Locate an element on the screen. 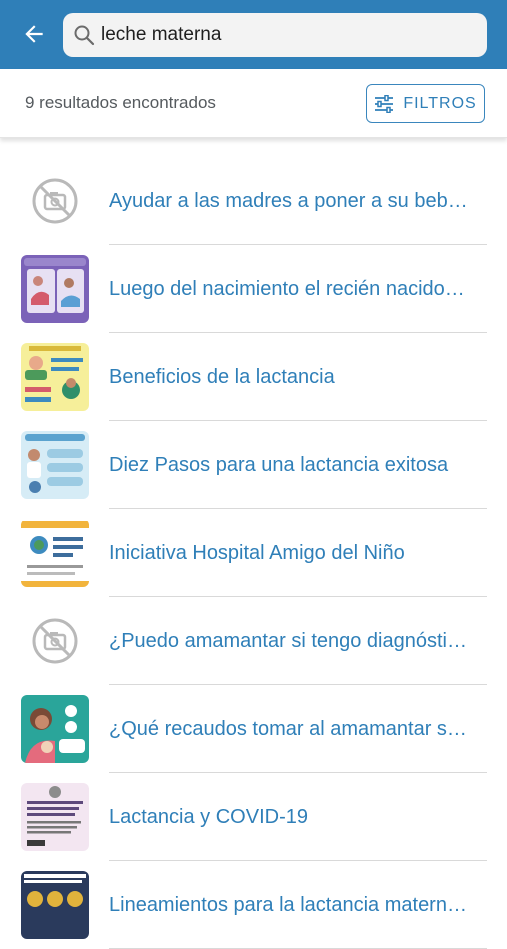 The height and width of the screenshot is (949, 507). yellow-infographic-thumbnail is located at coordinates (55, 377).